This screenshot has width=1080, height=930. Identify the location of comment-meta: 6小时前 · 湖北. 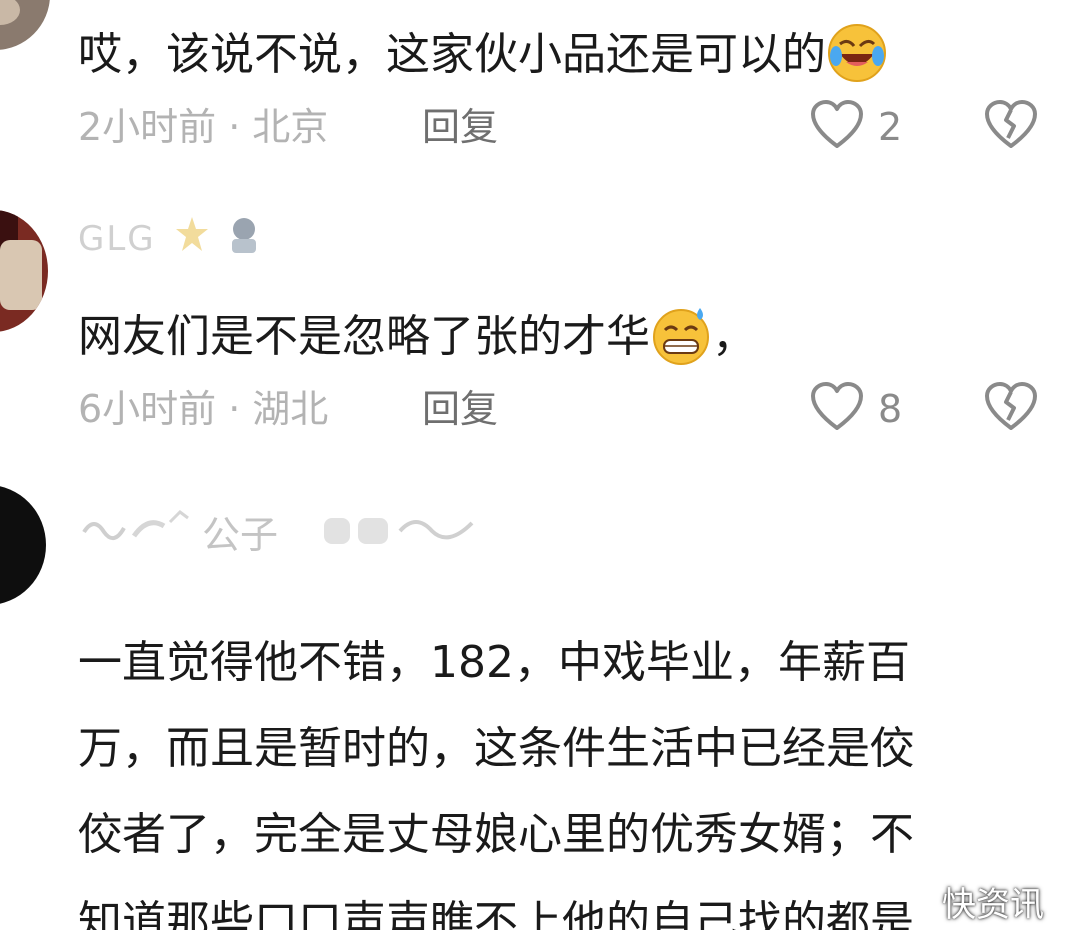
(203, 409).